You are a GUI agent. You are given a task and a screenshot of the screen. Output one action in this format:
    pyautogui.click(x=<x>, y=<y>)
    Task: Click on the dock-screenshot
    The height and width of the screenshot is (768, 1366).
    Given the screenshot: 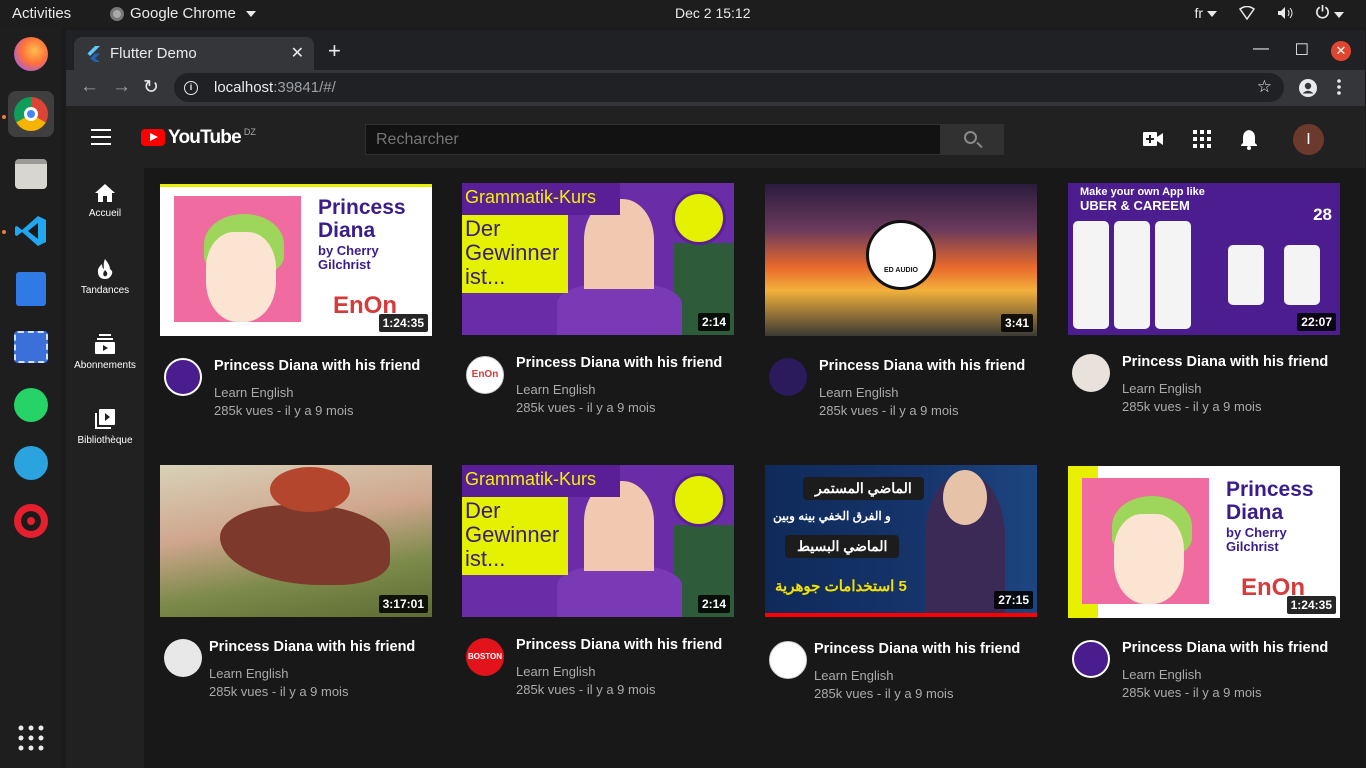 What is the action you would take?
    pyautogui.click(x=31, y=347)
    